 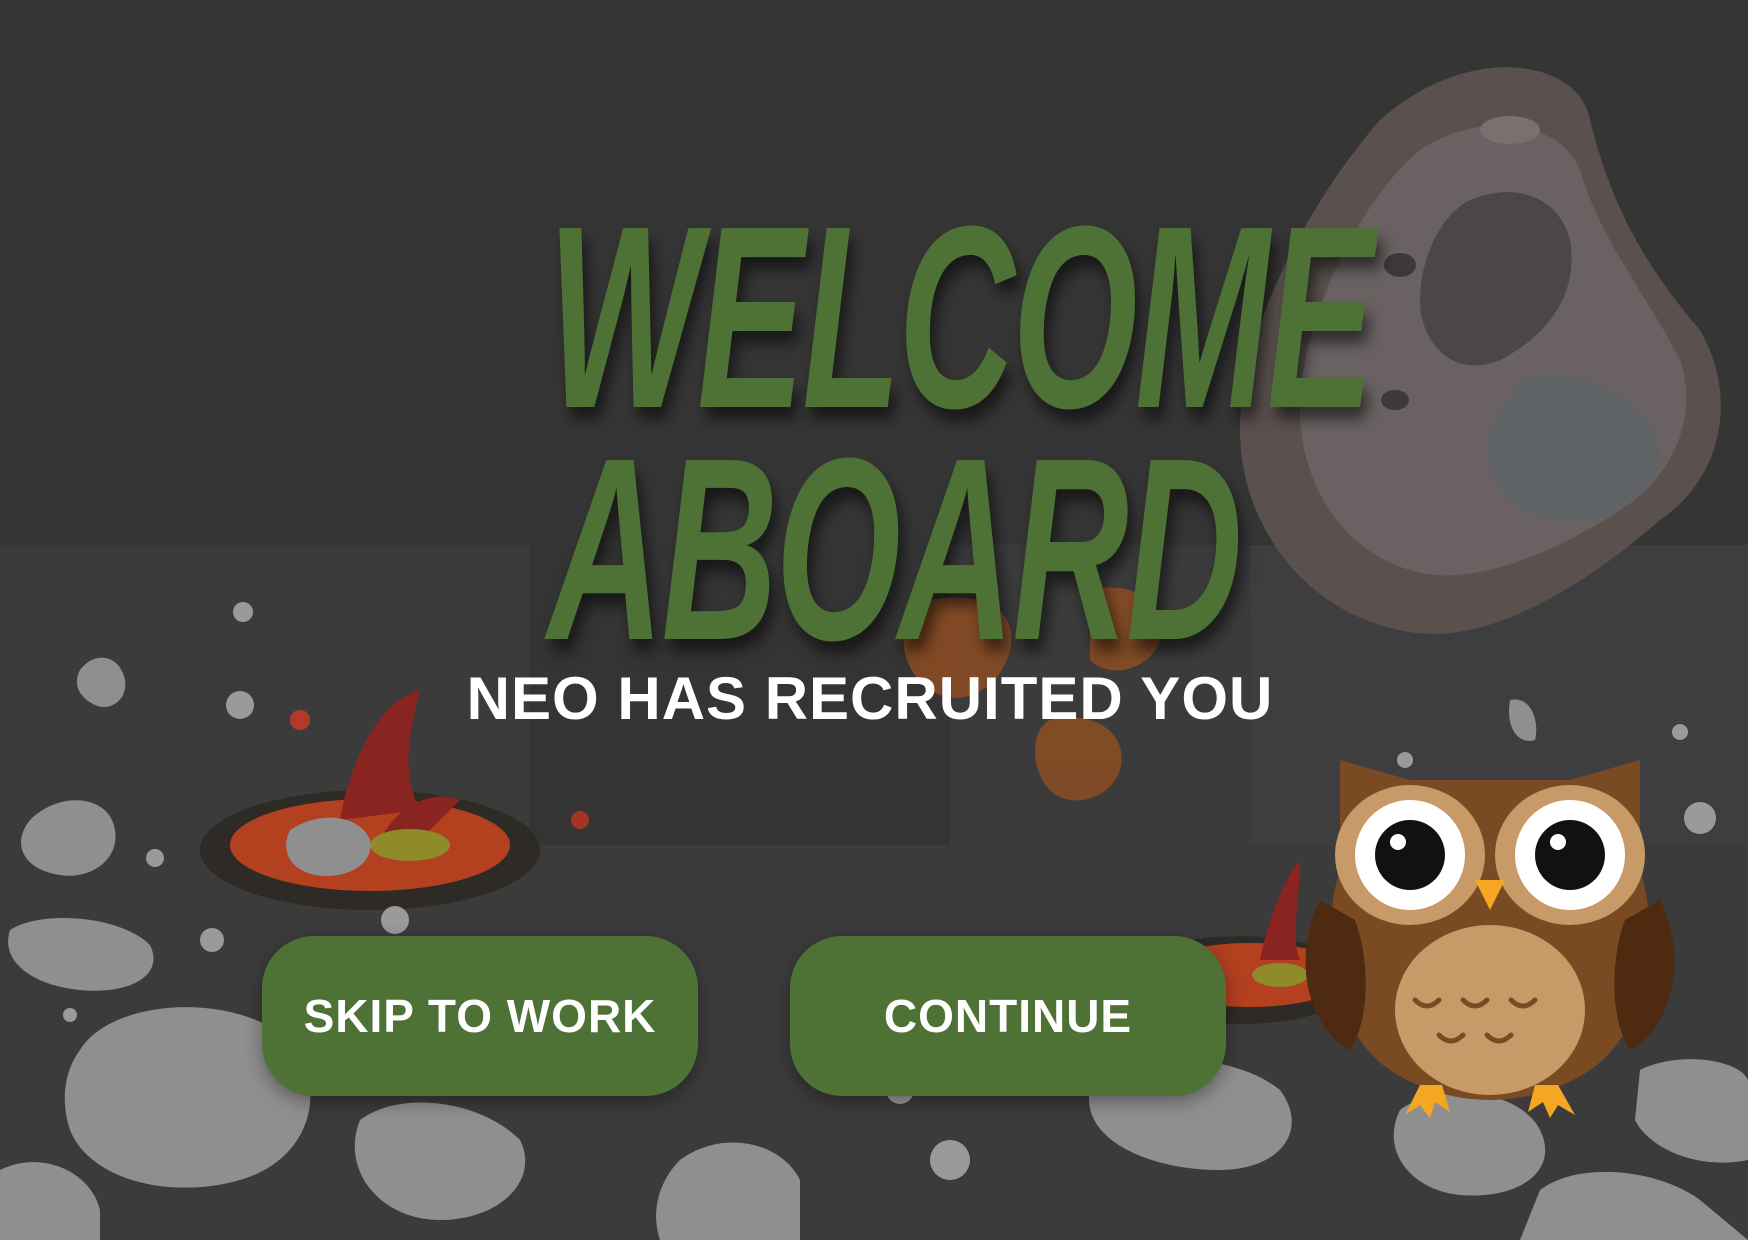 I want to click on owl-icon, so click(x=1490, y=939).